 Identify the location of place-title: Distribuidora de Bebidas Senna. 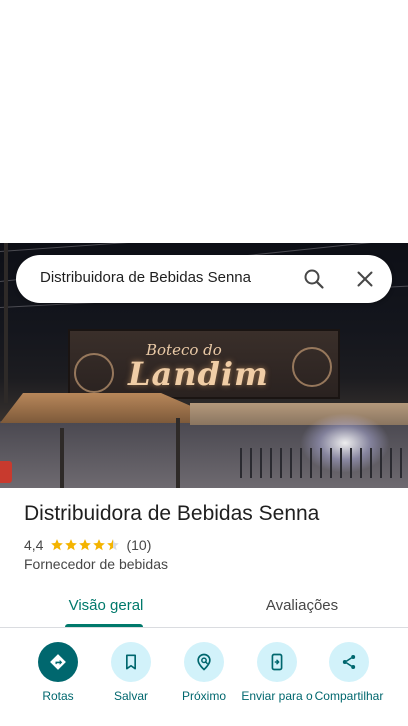
(172, 513).